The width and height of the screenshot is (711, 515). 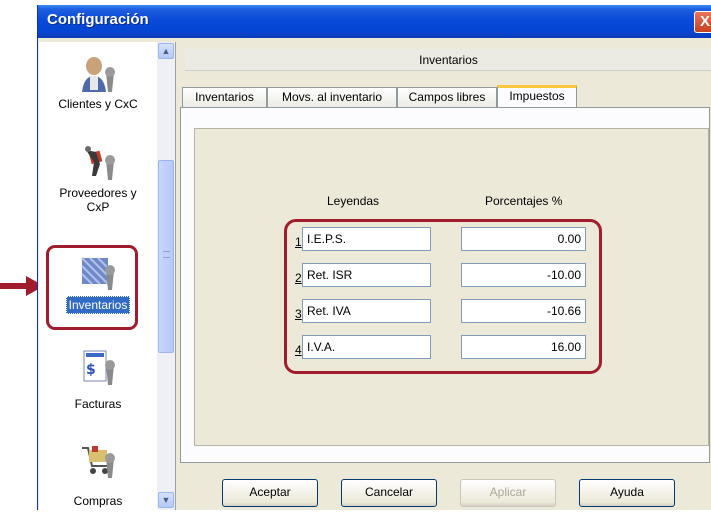 I want to click on row-number: 2, so click(x=298, y=278).